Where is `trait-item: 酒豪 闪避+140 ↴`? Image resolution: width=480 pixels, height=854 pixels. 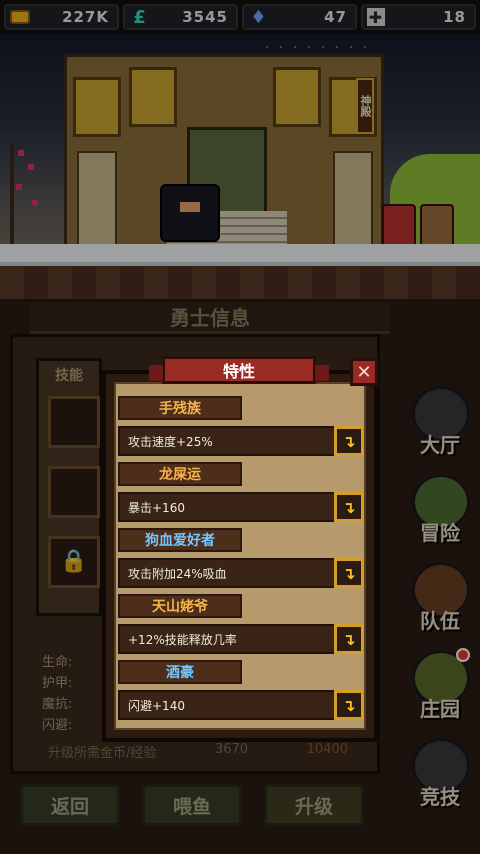
trait-item: 酒豪 闪避+140 ↴ is located at coordinates (241, 690).